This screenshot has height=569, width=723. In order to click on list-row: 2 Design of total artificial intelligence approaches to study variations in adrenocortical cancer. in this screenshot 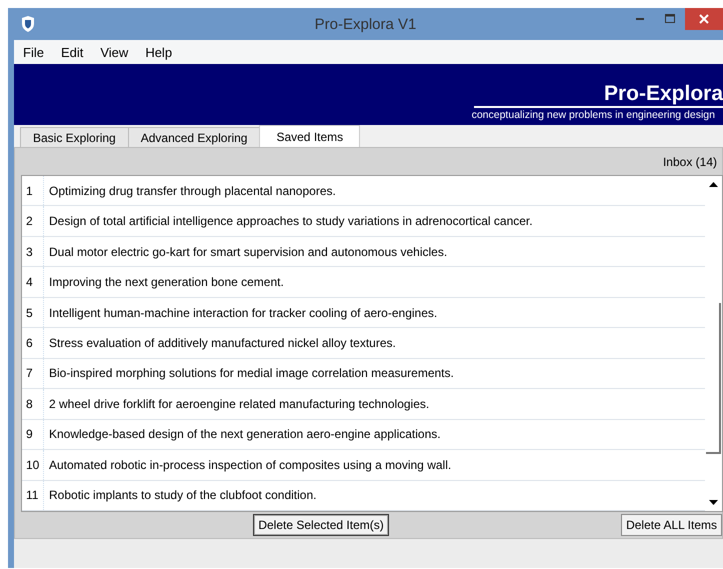, I will do `click(363, 221)`.